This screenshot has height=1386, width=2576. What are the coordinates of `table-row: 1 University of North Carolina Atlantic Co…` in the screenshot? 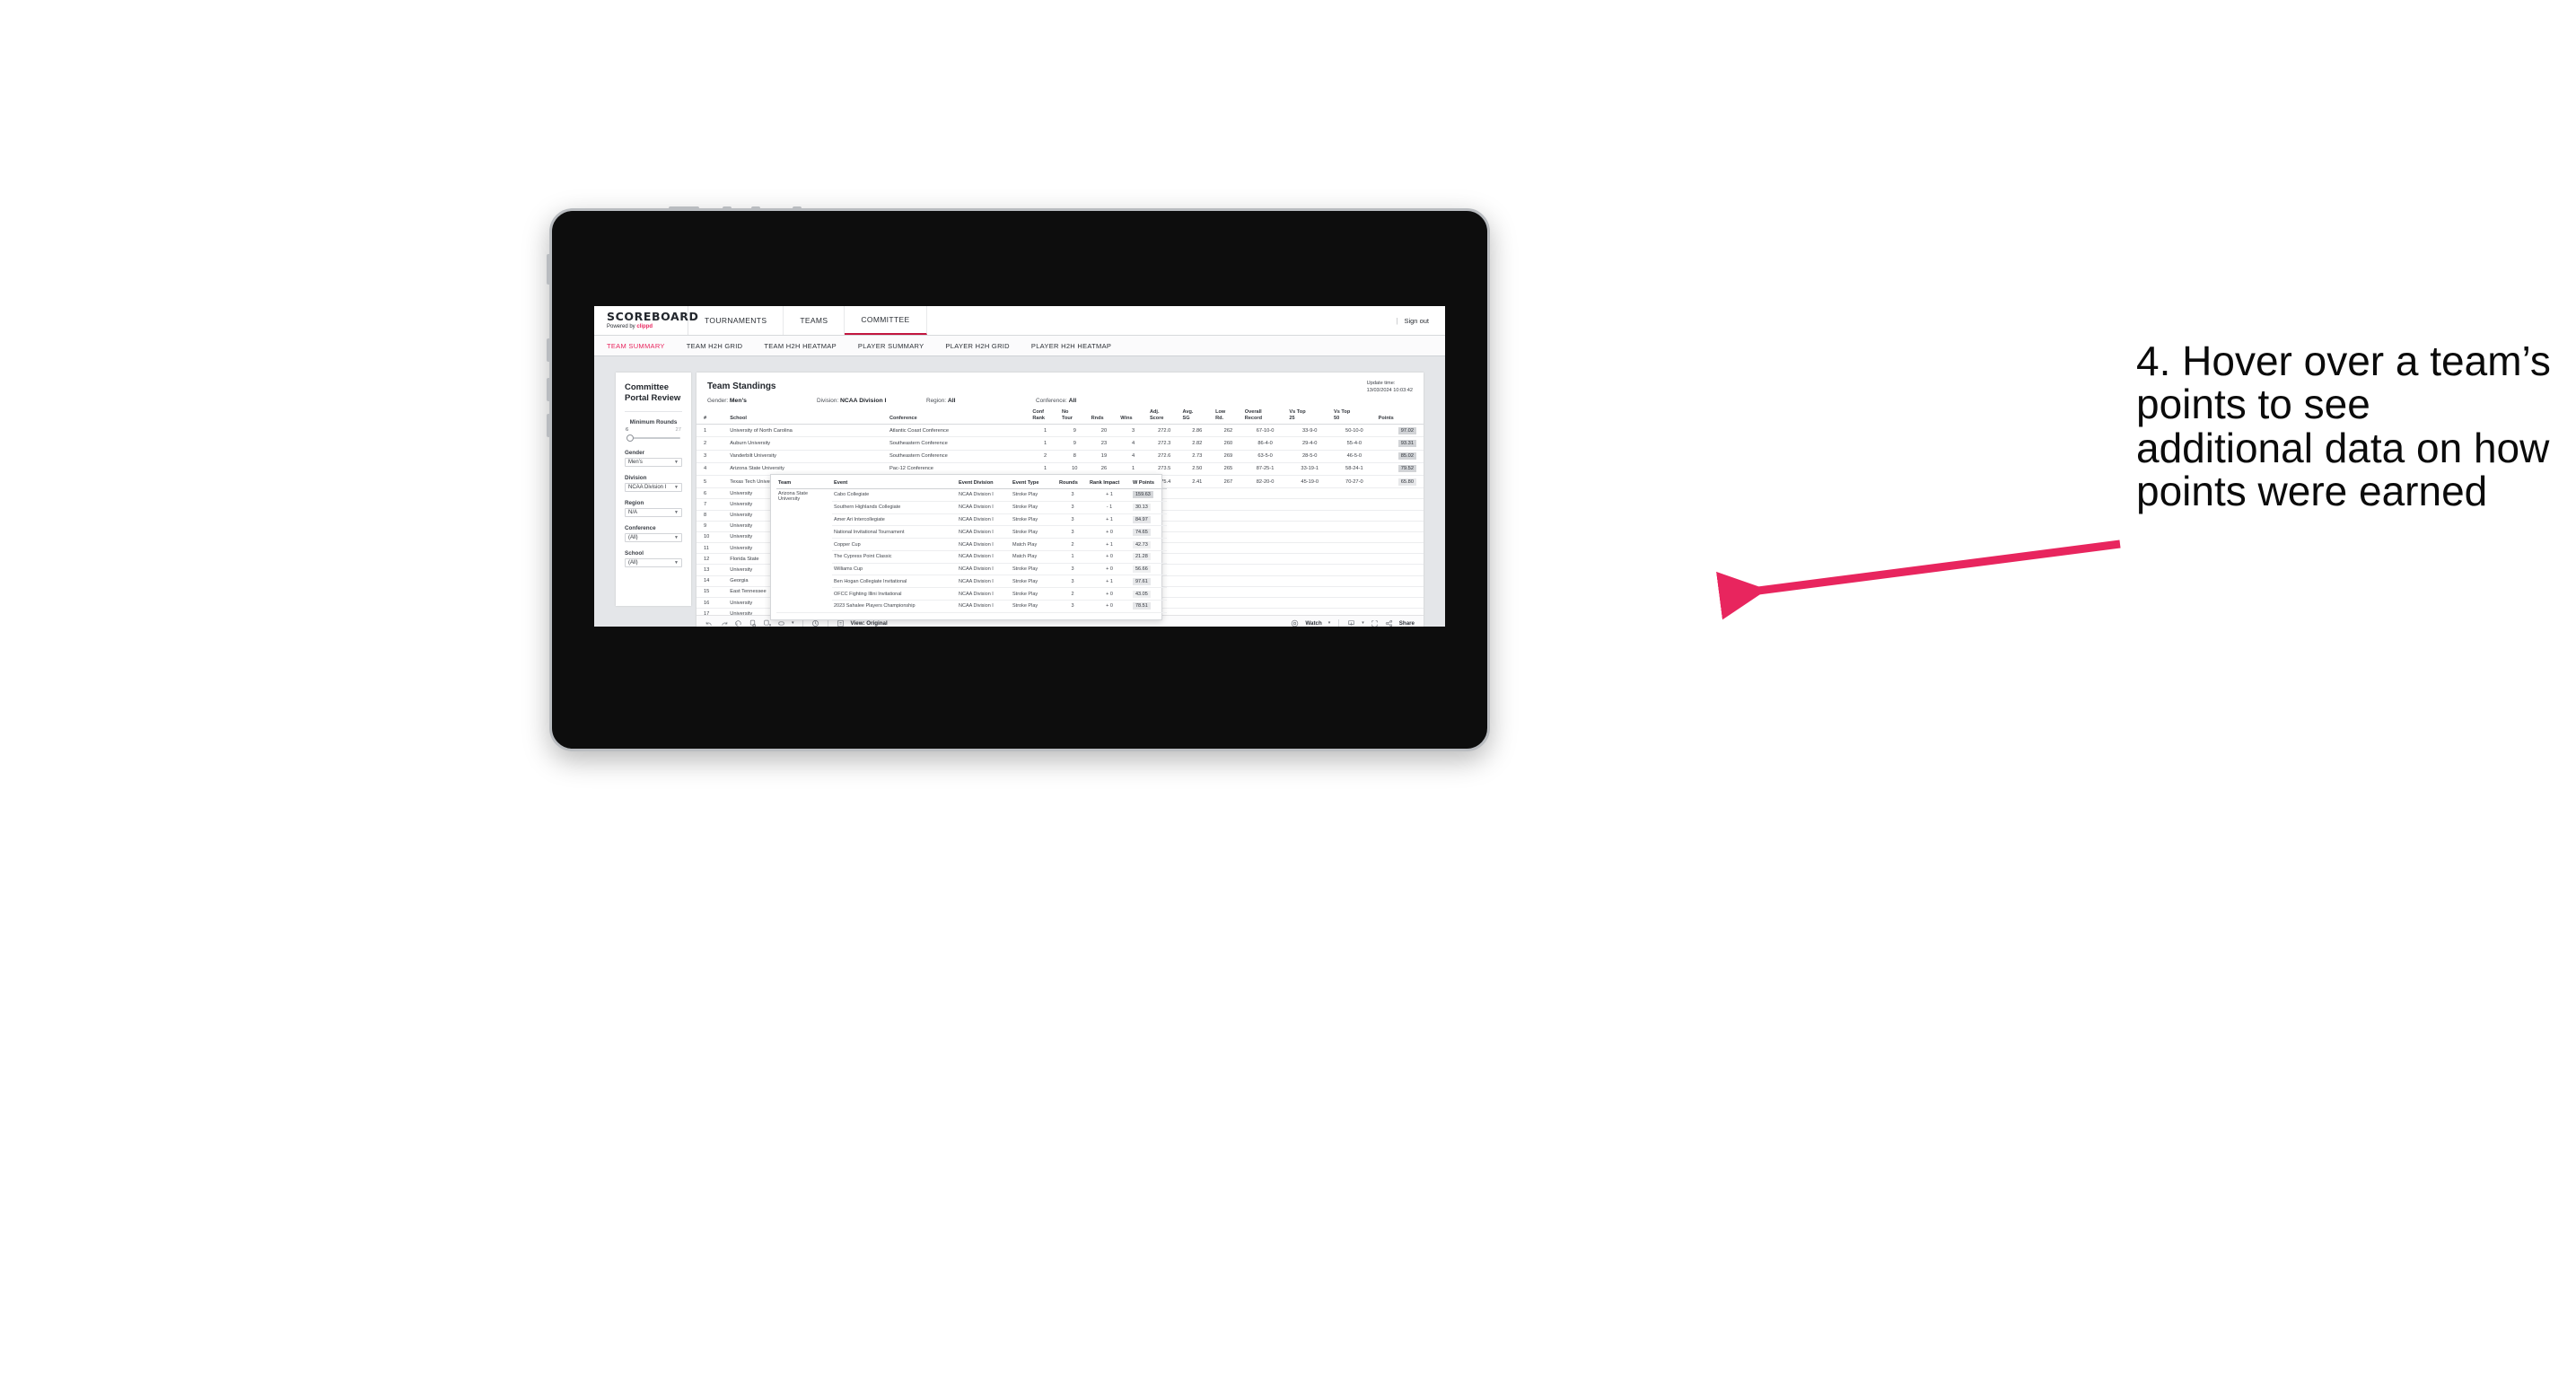 It's located at (1060, 431).